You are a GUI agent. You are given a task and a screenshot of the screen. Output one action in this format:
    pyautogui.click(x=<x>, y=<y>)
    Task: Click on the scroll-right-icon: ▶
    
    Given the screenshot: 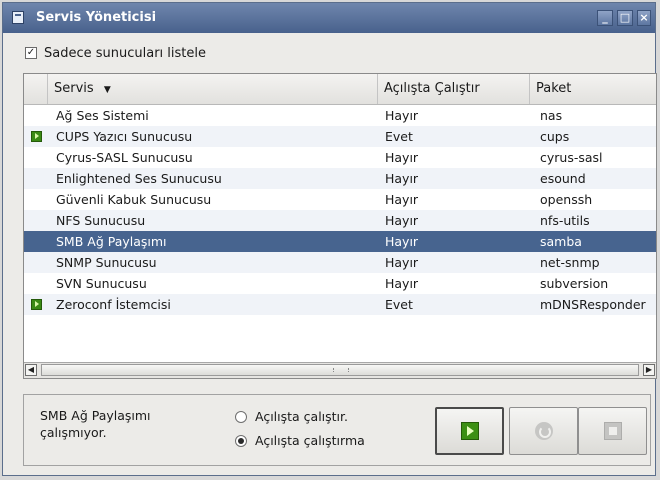 What is the action you would take?
    pyautogui.click(x=649, y=370)
    